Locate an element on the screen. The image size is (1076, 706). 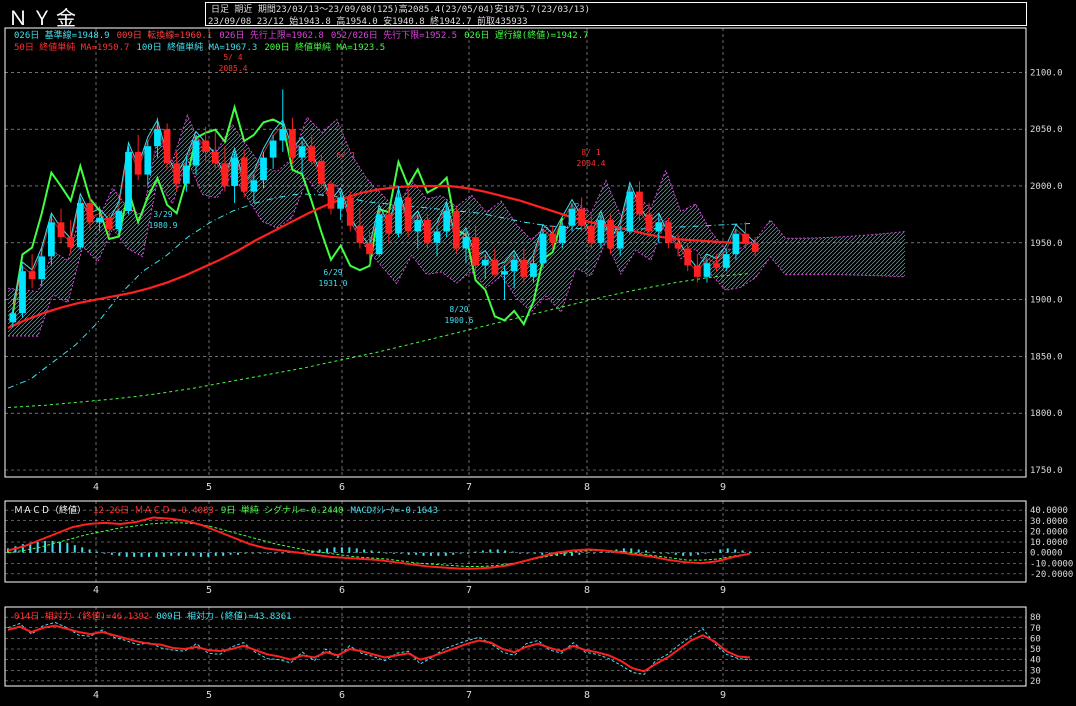
annotation-date: 8/ 1 is located at coordinates (590, 152).